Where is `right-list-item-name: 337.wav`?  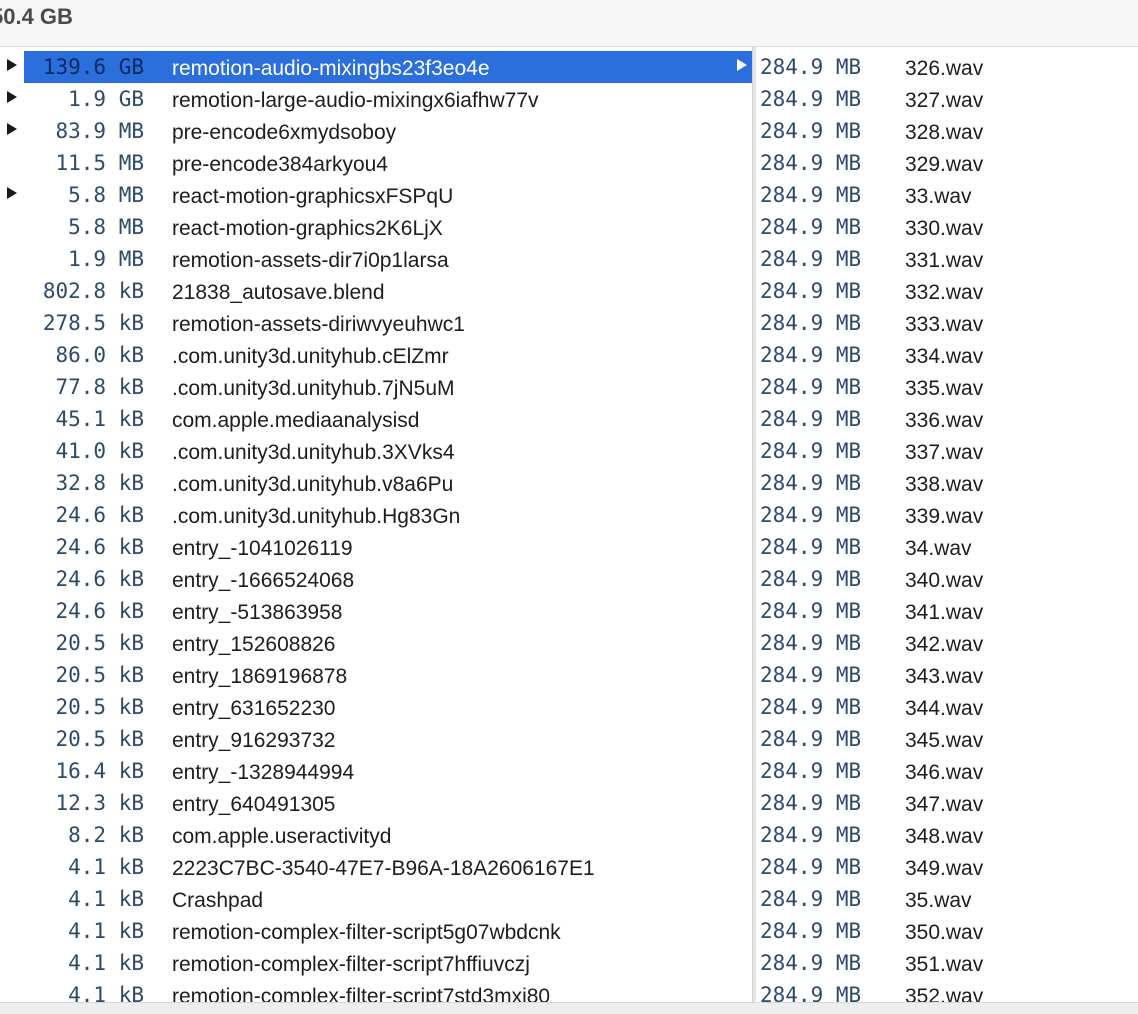
right-list-item-name: 337.wav is located at coordinates (944, 452).